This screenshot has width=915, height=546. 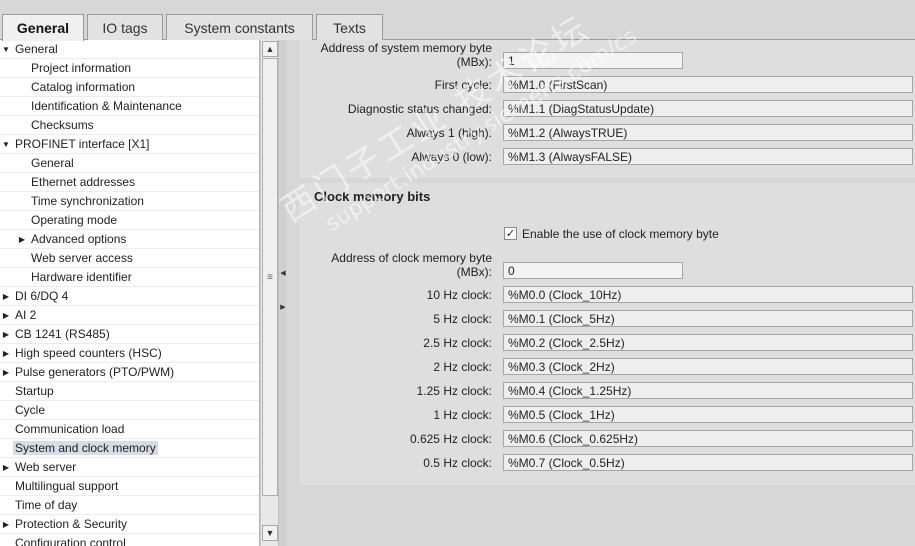 What do you see at coordinates (129, 540) in the screenshot?
I see `tree-item: Configuration control` at bounding box center [129, 540].